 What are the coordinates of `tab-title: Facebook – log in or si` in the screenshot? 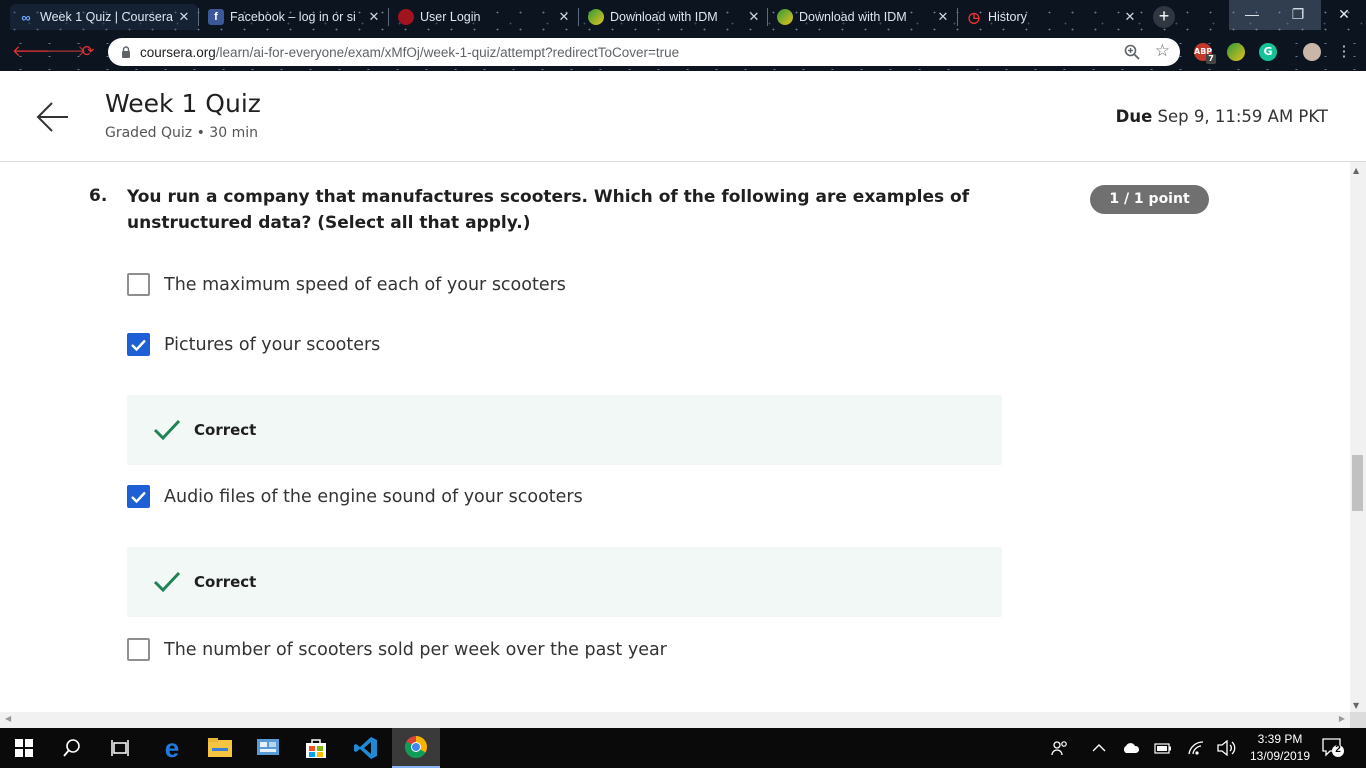 It's located at (293, 17).